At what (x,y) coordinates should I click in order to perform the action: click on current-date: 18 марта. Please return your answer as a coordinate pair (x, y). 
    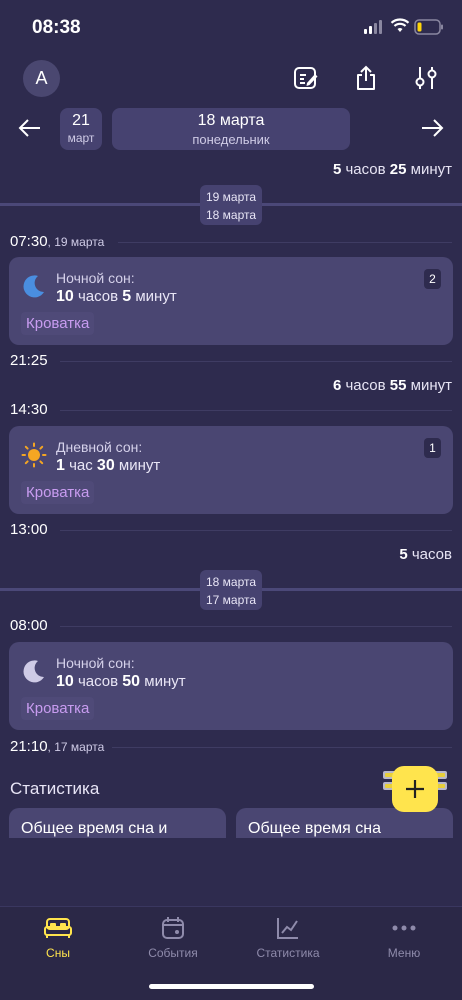
    Looking at the image, I should click on (231, 120).